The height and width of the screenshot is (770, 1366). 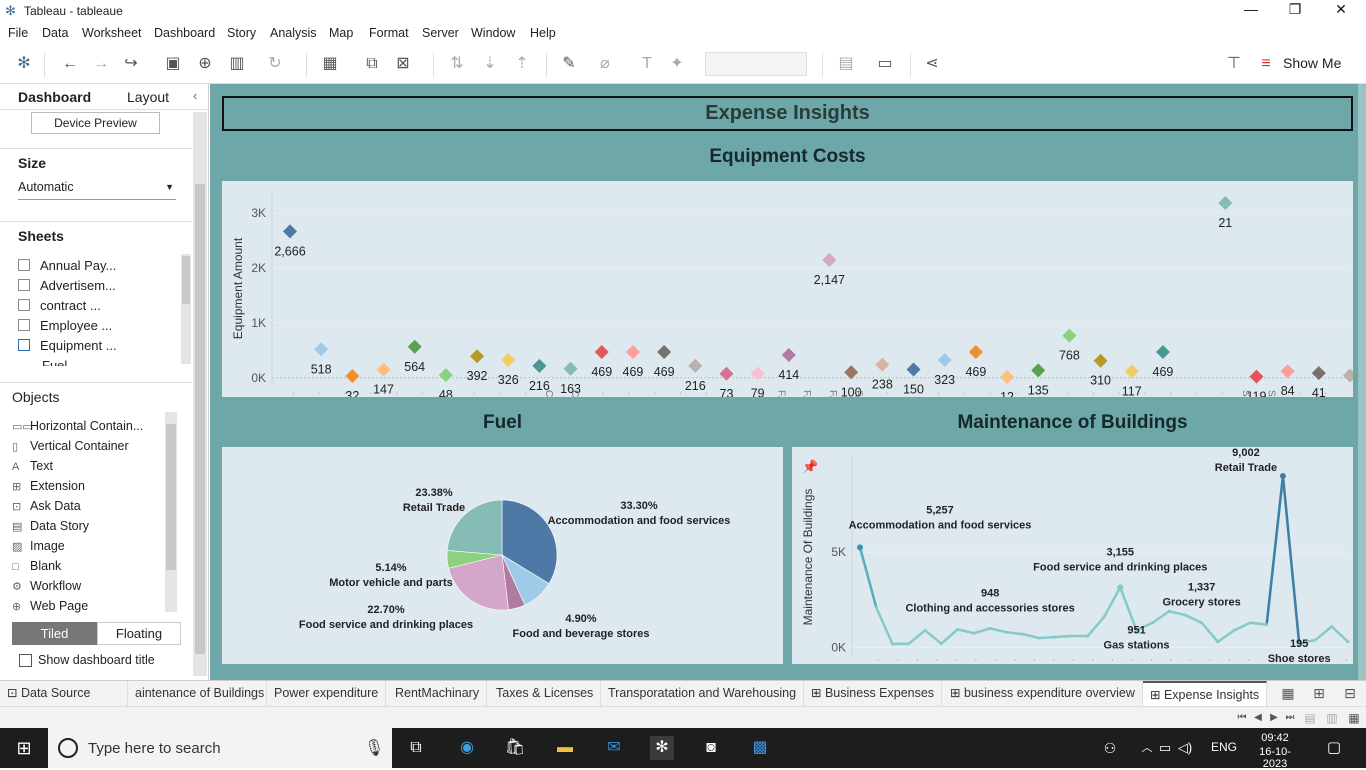 I want to click on side-scrollbar-thumb, so click(x=200, y=419).